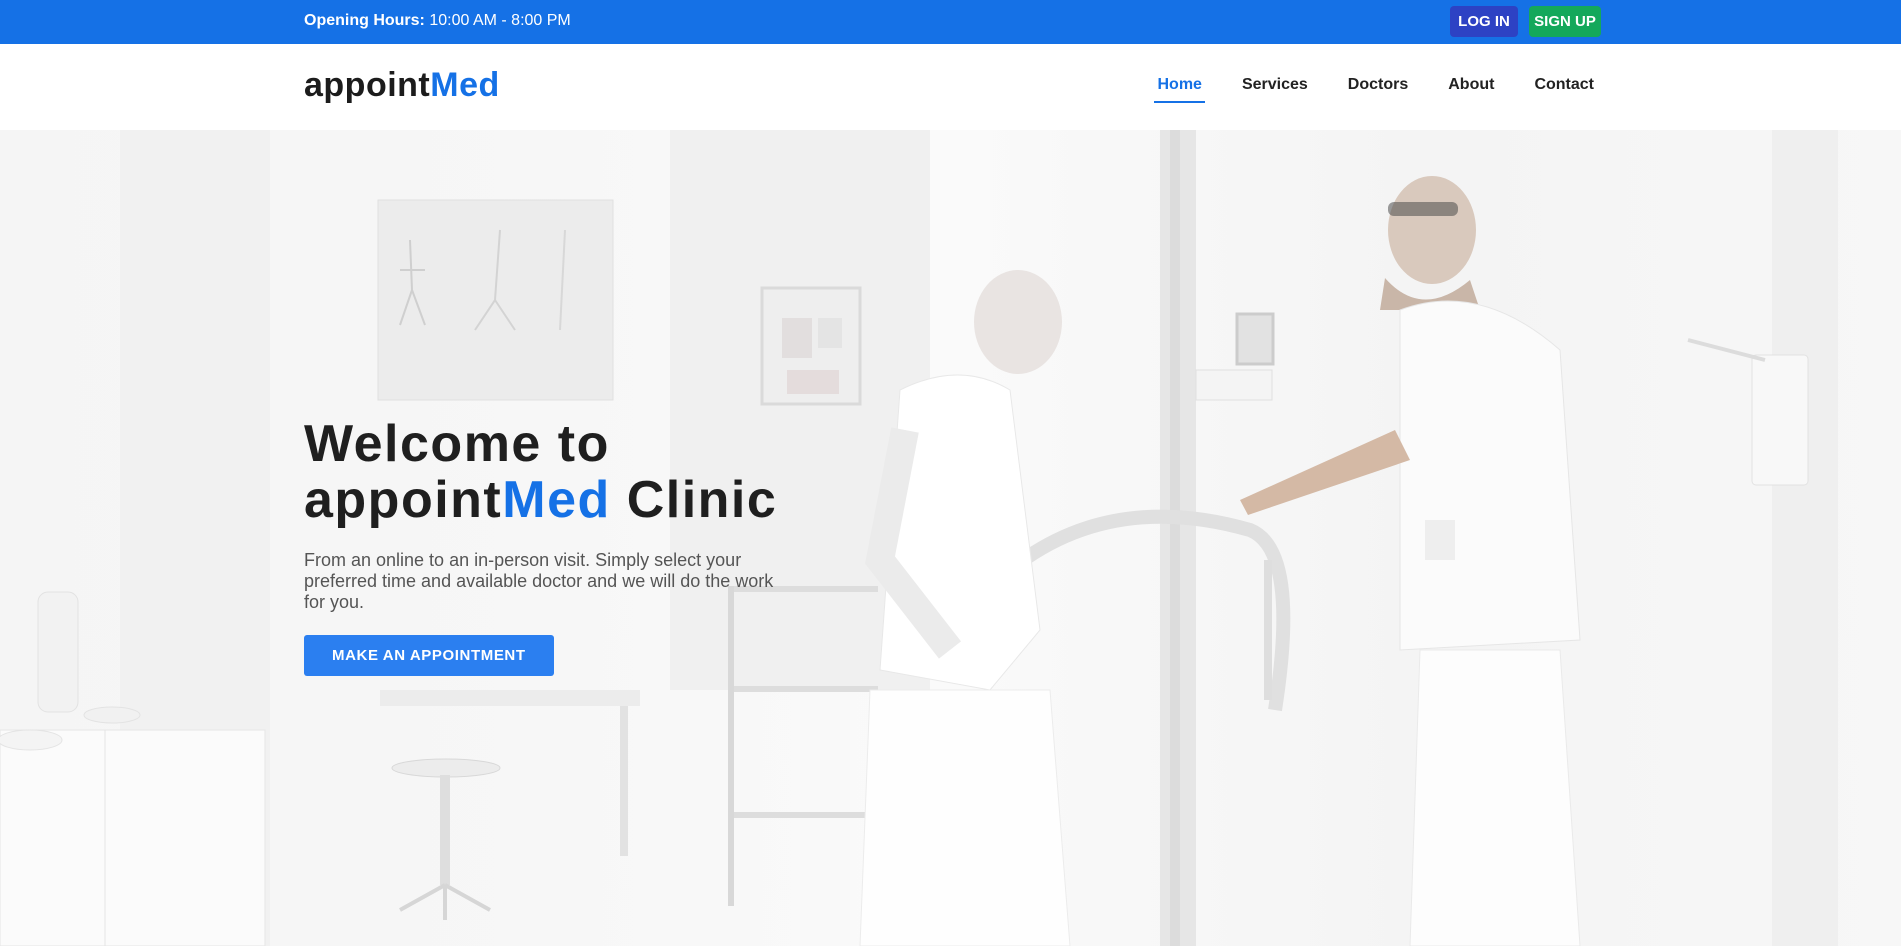 The image size is (1901, 946). Describe the element at coordinates (429, 655) in the screenshot. I see `make-appointment-button: MAKE AN APPOINTMENT` at that location.